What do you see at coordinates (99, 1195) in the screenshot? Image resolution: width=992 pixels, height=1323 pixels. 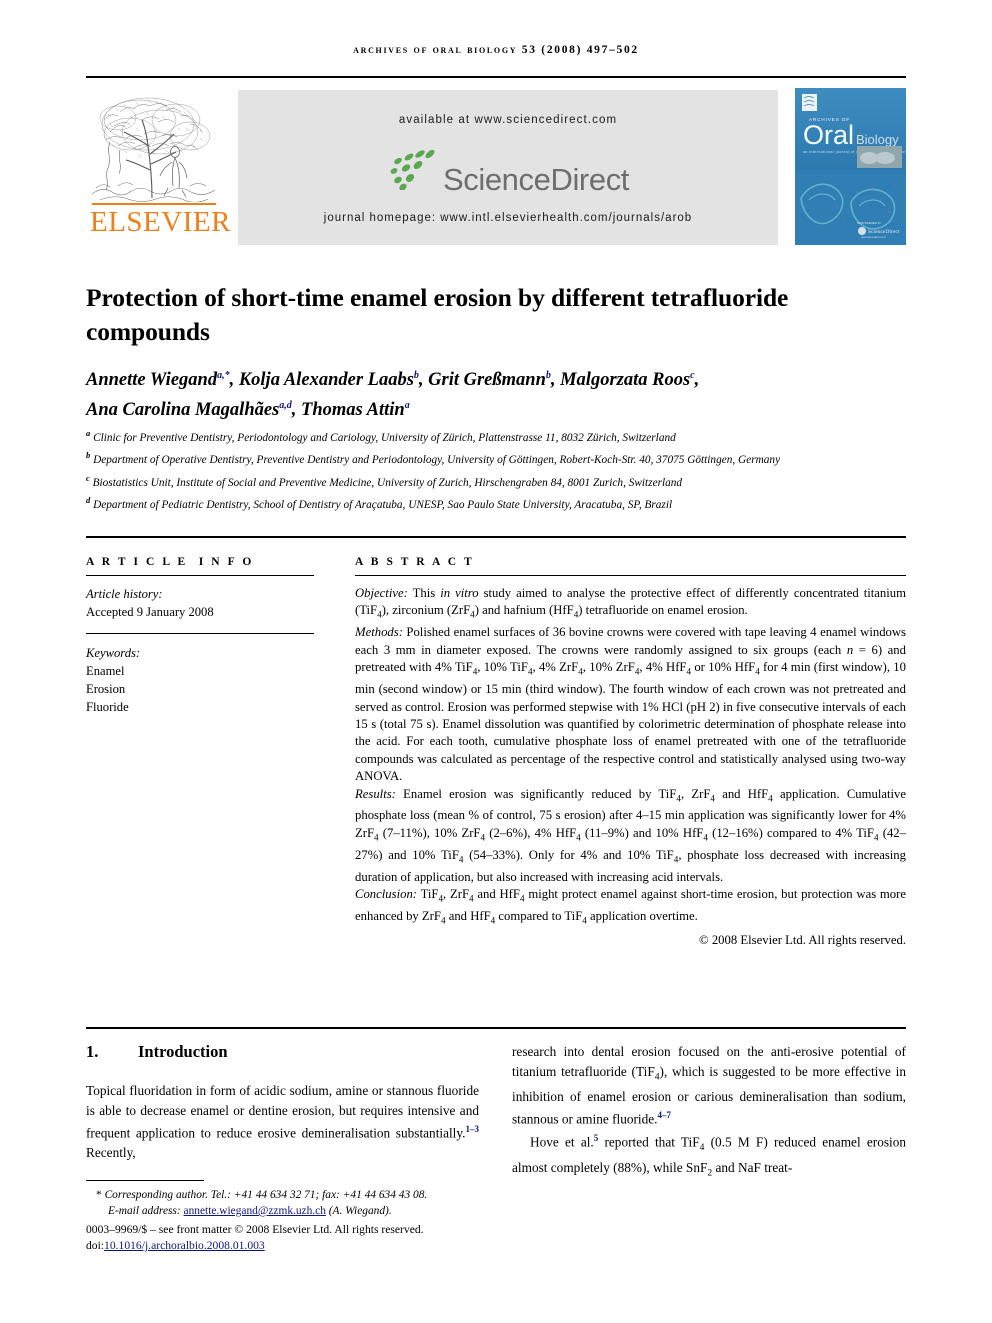 I see `asterisk-icon: *` at bounding box center [99, 1195].